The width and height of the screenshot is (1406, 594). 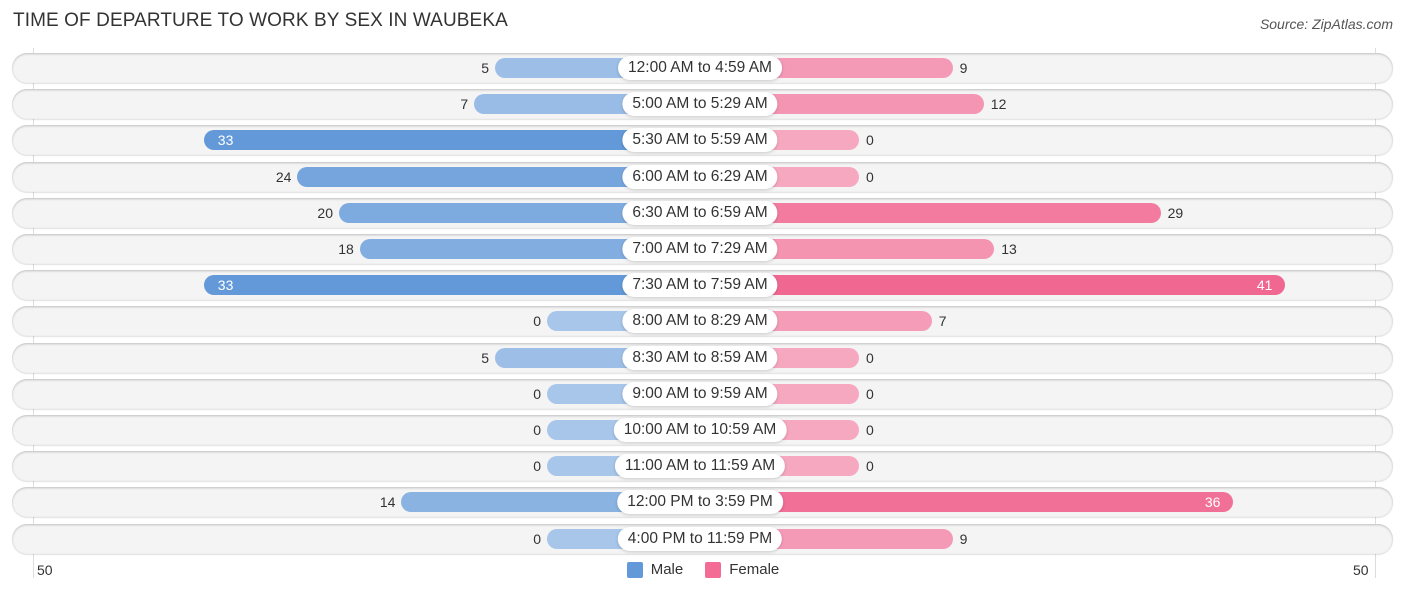 I want to click on value-label-male: 7, so click(x=464, y=104).